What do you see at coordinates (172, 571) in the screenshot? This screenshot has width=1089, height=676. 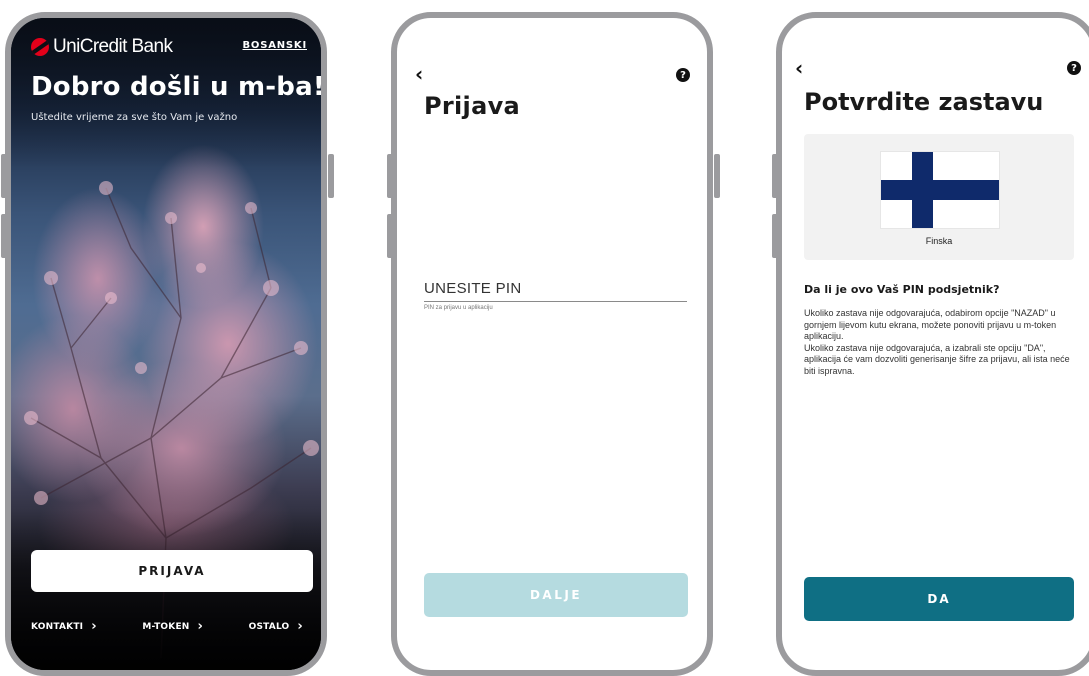 I see `login-button: PRIJAVA` at bounding box center [172, 571].